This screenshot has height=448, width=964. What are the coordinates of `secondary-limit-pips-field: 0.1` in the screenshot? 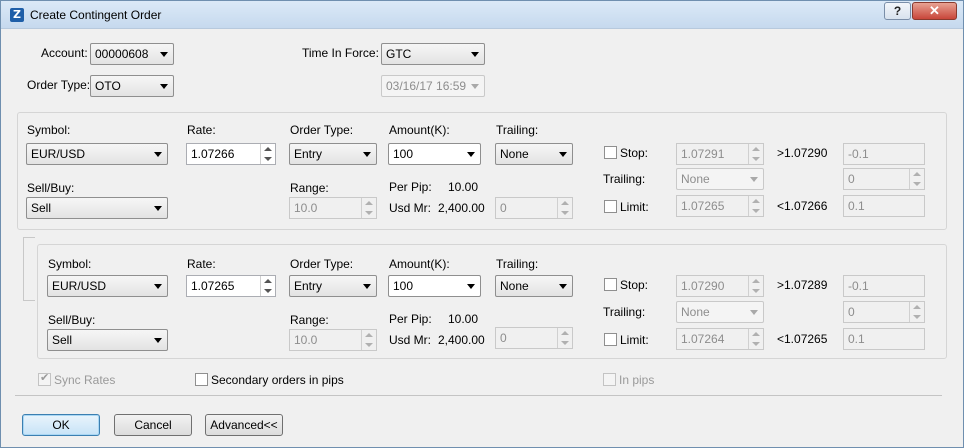 It's located at (884, 339).